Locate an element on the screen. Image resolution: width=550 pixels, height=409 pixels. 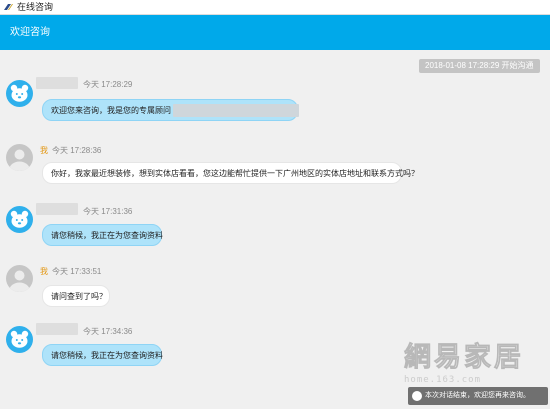
agent-message-bubble: 欢迎您来咨询，我是您的专属顾问 is located at coordinates (170, 110).